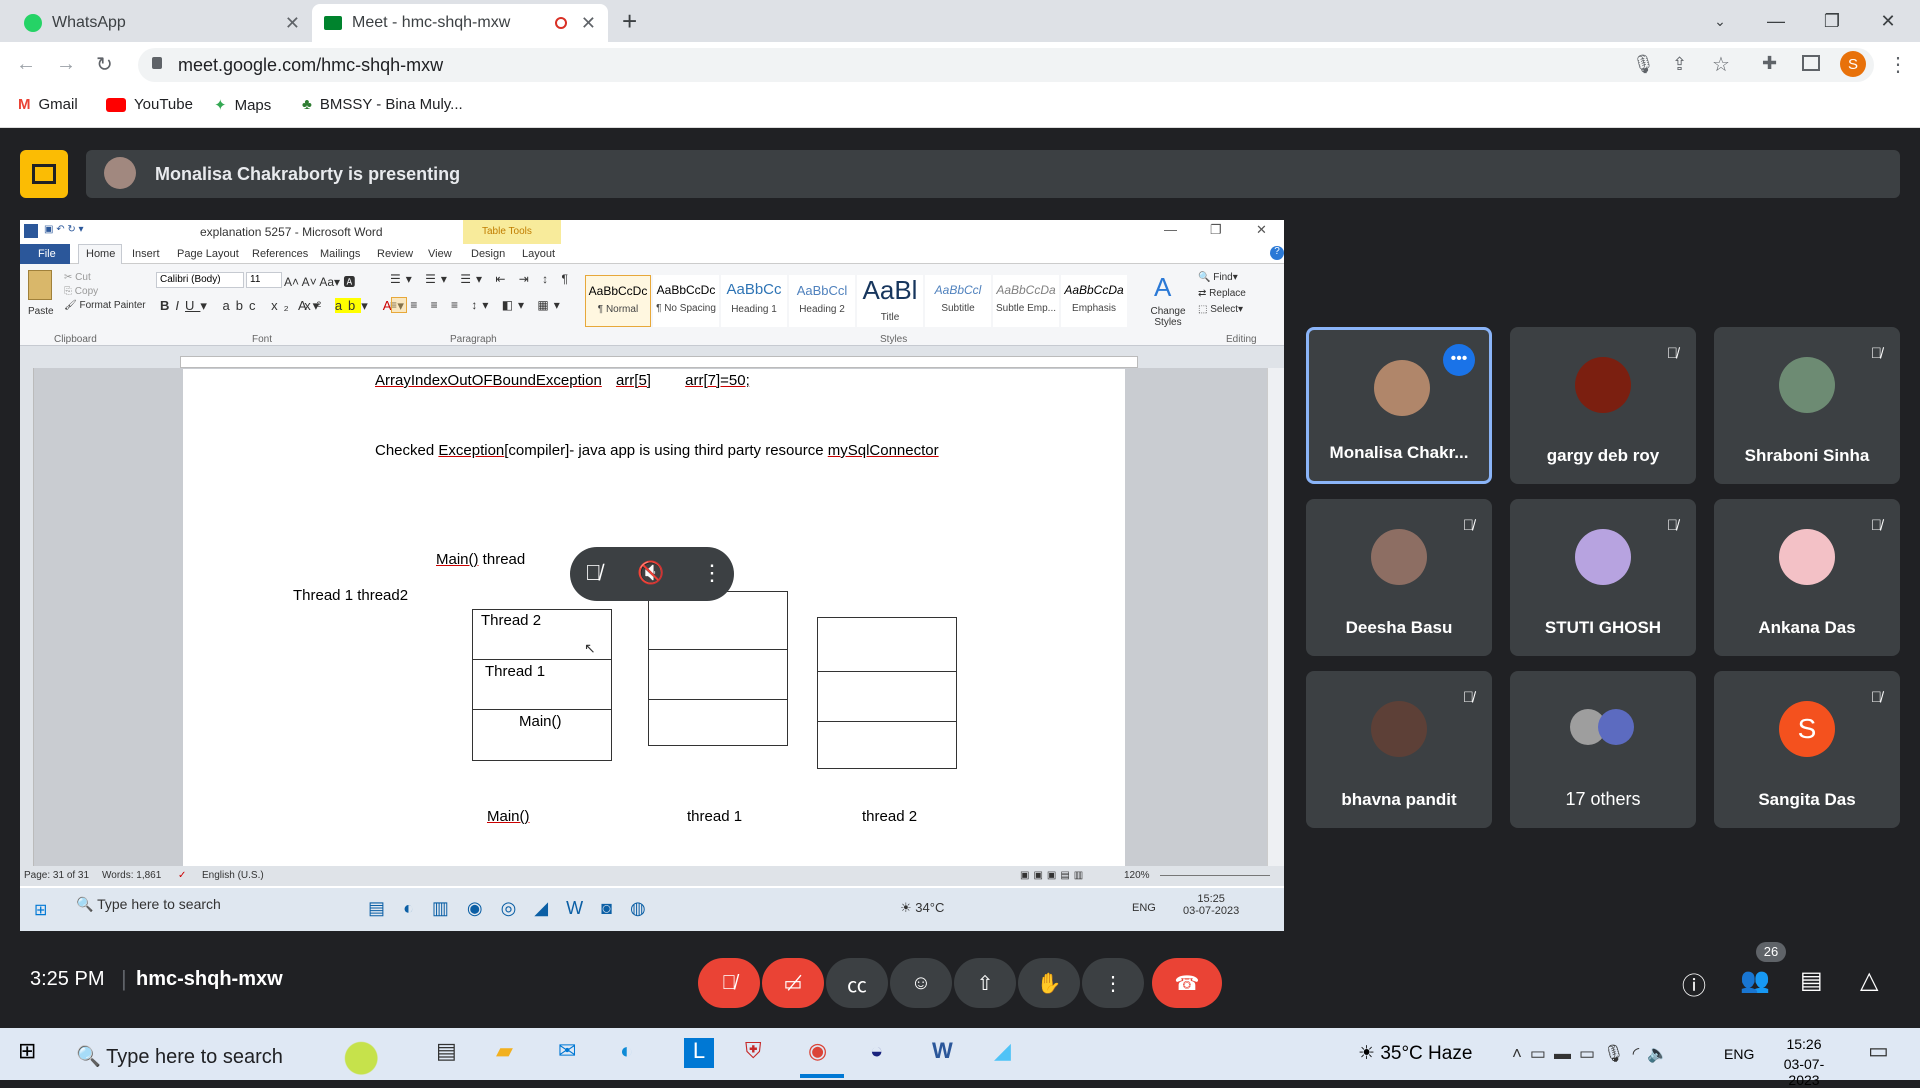  I want to click on stop-presenting-view-button, so click(44, 174).